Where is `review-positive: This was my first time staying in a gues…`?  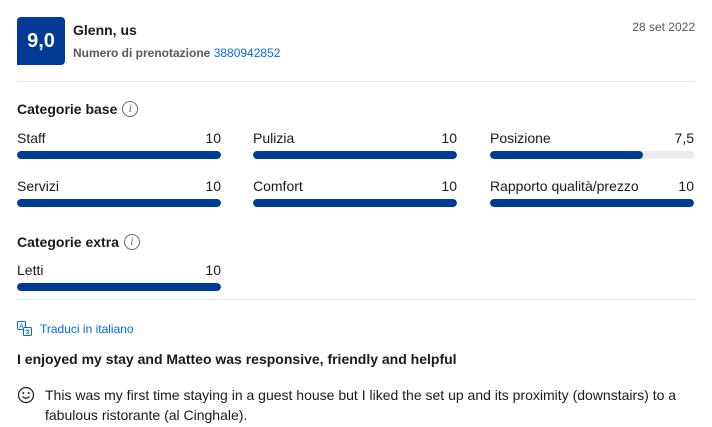 review-positive: This was my first time staying in a gues… is located at coordinates (357, 405).